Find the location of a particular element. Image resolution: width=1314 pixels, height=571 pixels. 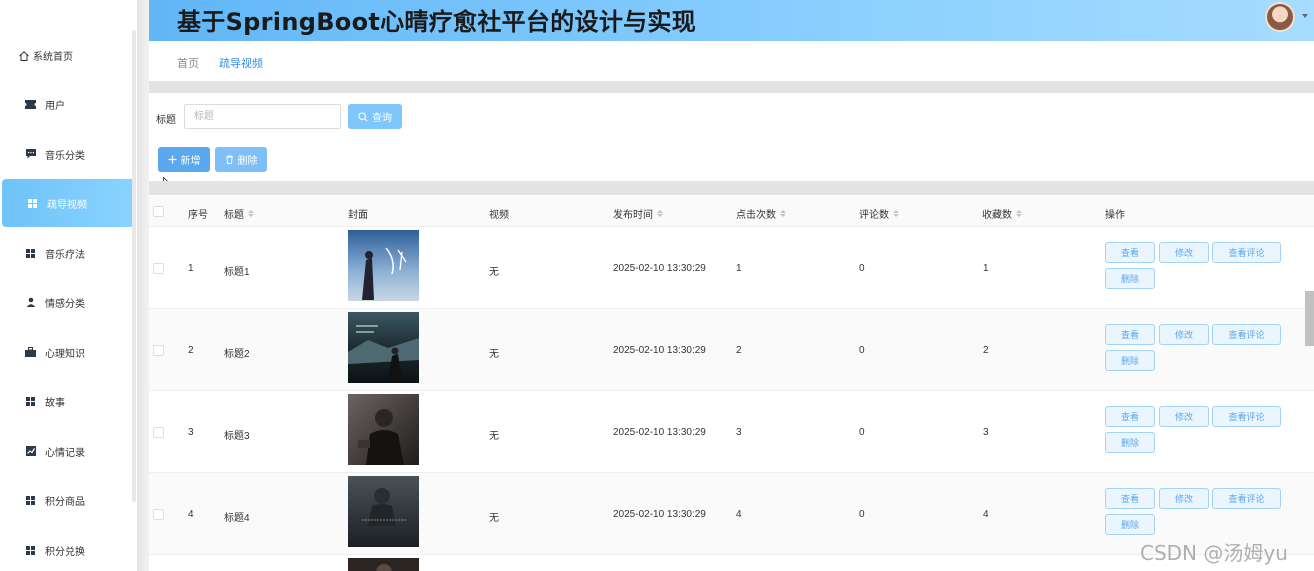

cell-title: 标题4 is located at coordinates (237, 518).